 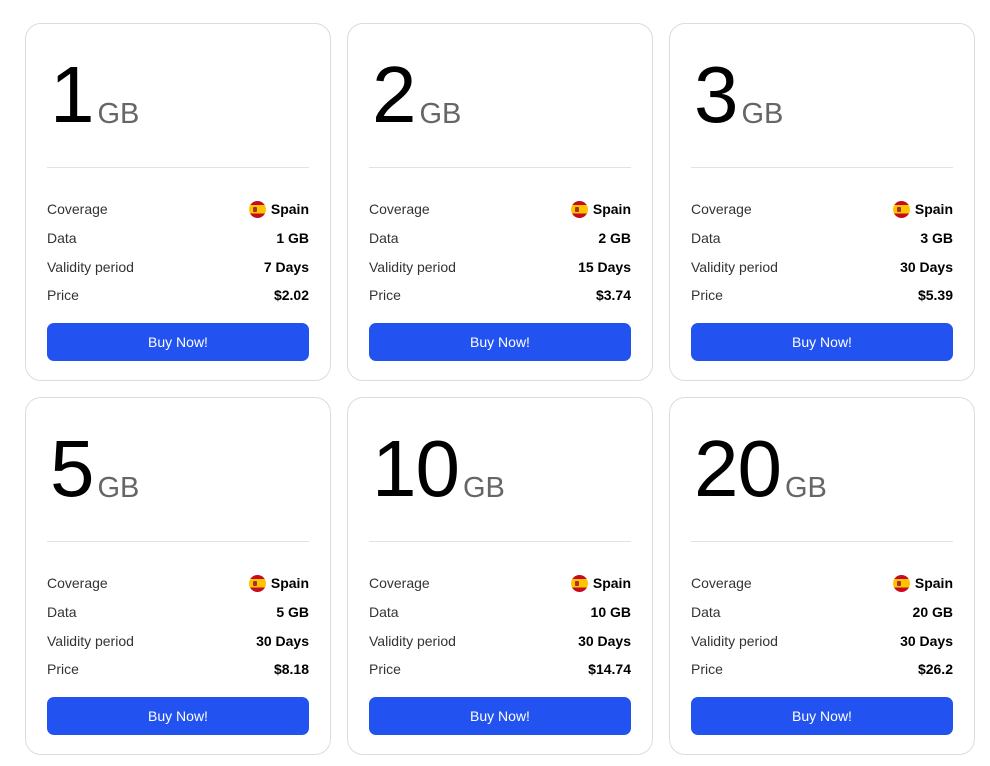 What do you see at coordinates (822, 470) in the screenshot?
I see `plan-headline: 20 GB` at bounding box center [822, 470].